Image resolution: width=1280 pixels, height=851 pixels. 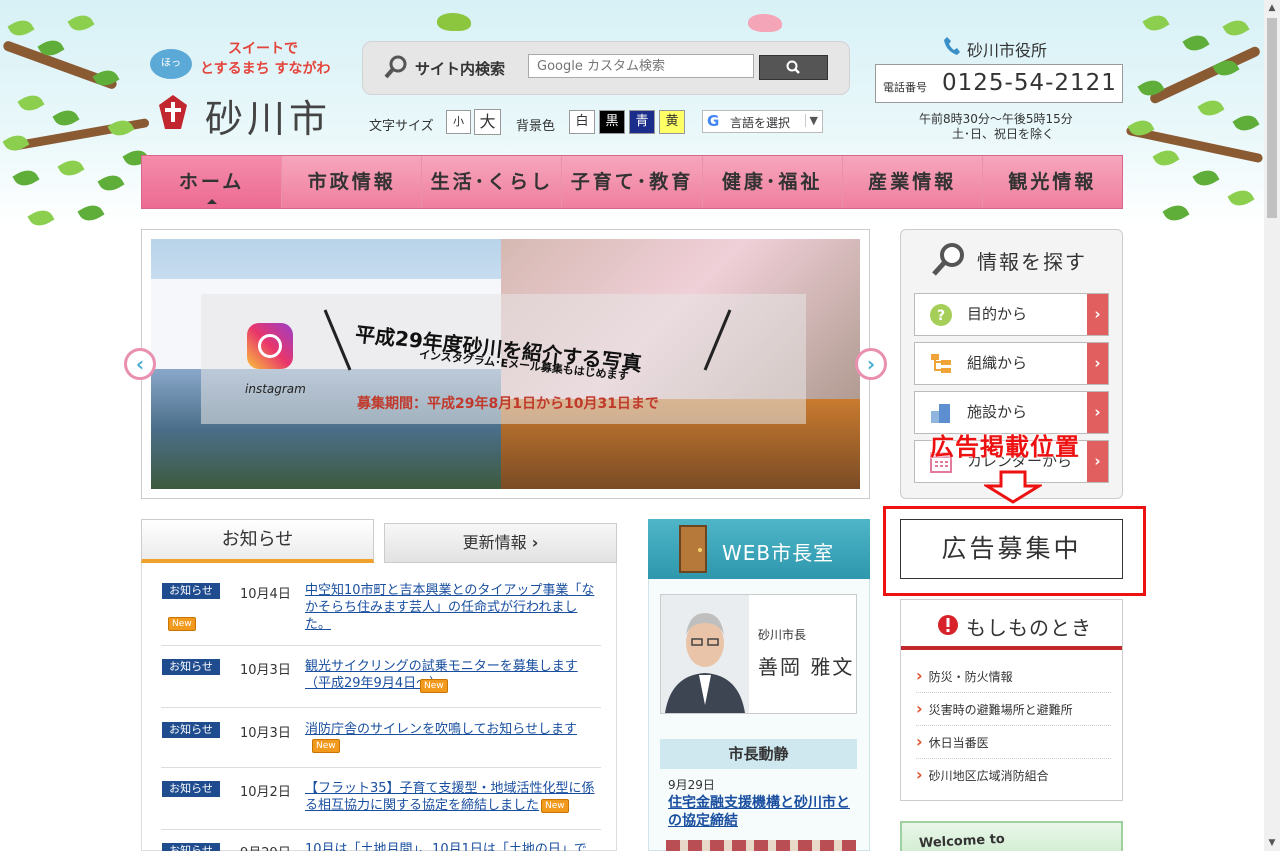 I want to click on nav-city-policy: 市政情報, so click(x=352, y=182).